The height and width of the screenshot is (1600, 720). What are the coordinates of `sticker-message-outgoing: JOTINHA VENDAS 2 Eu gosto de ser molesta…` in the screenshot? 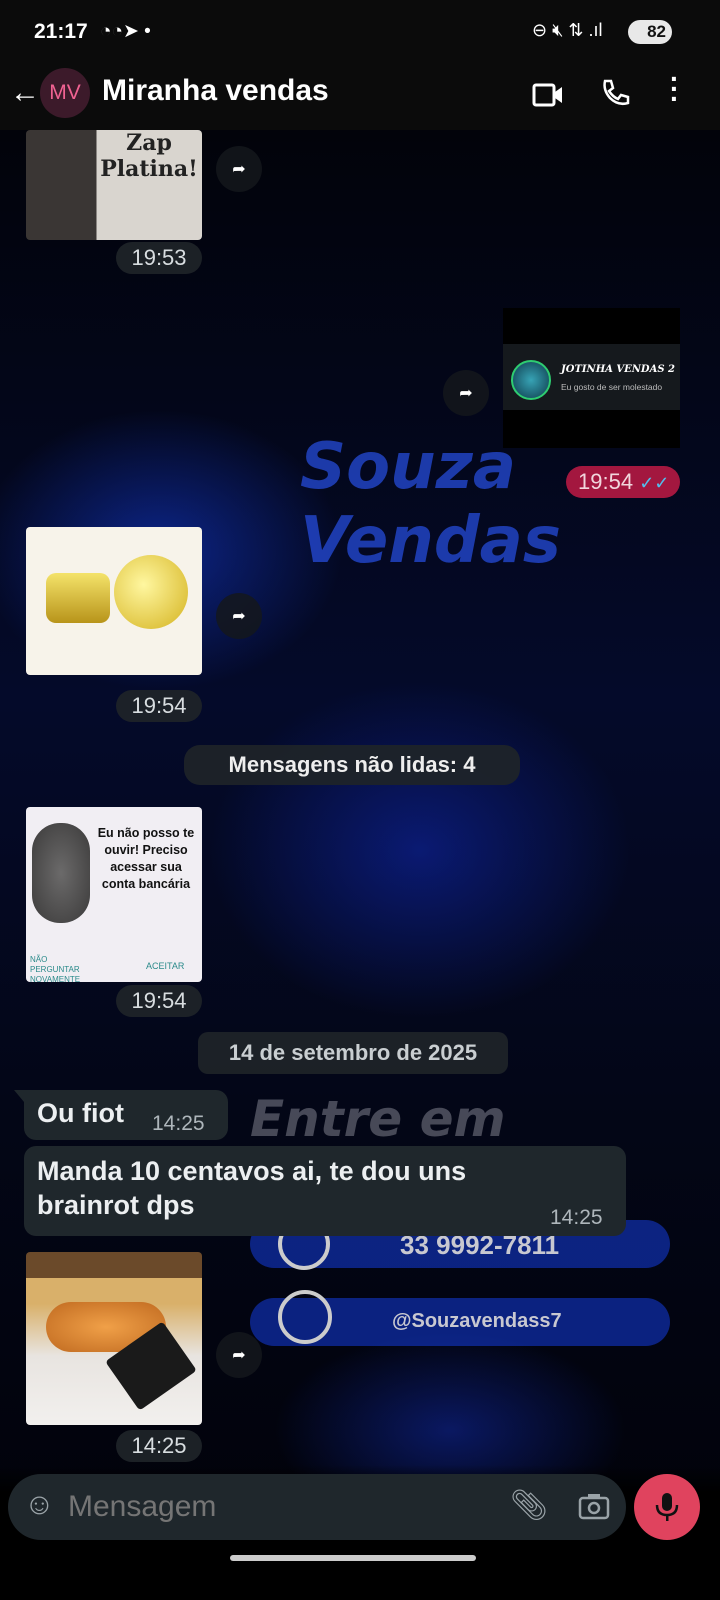 It's located at (591, 378).